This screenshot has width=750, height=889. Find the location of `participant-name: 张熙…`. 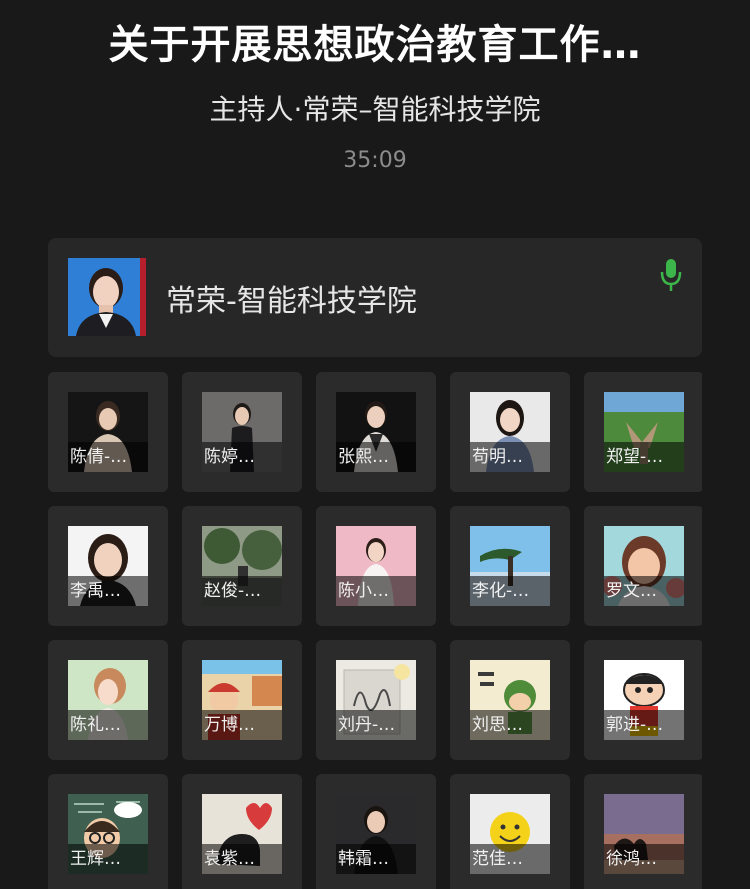

participant-name: 张熙… is located at coordinates (376, 457).